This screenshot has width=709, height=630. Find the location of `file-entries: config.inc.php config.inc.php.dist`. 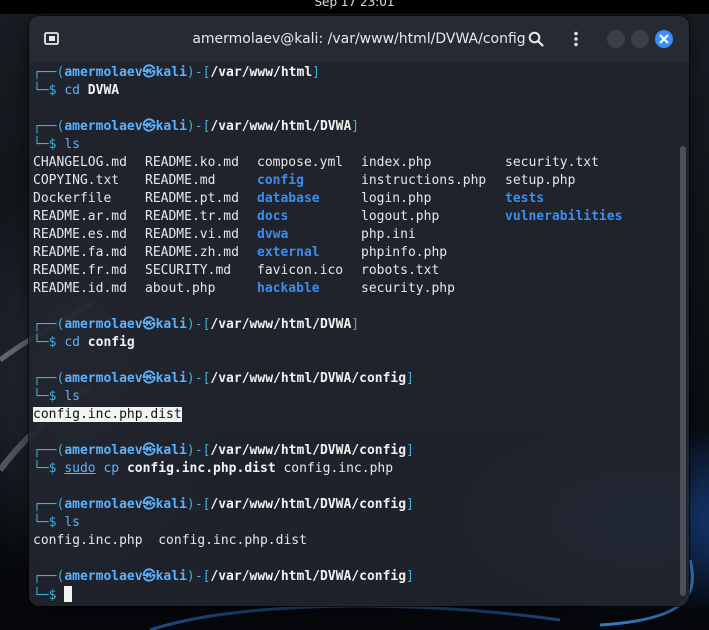

file-entries: config.inc.php config.inc.php.dist is located at coordinates (170, 540).